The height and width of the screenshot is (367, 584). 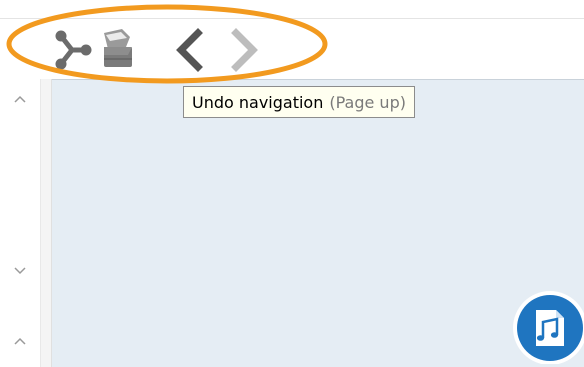 What do you see at coordinates (20, 271) in the screenshot?
I see `chevron-down-icon` at bounding box center [20, 271].